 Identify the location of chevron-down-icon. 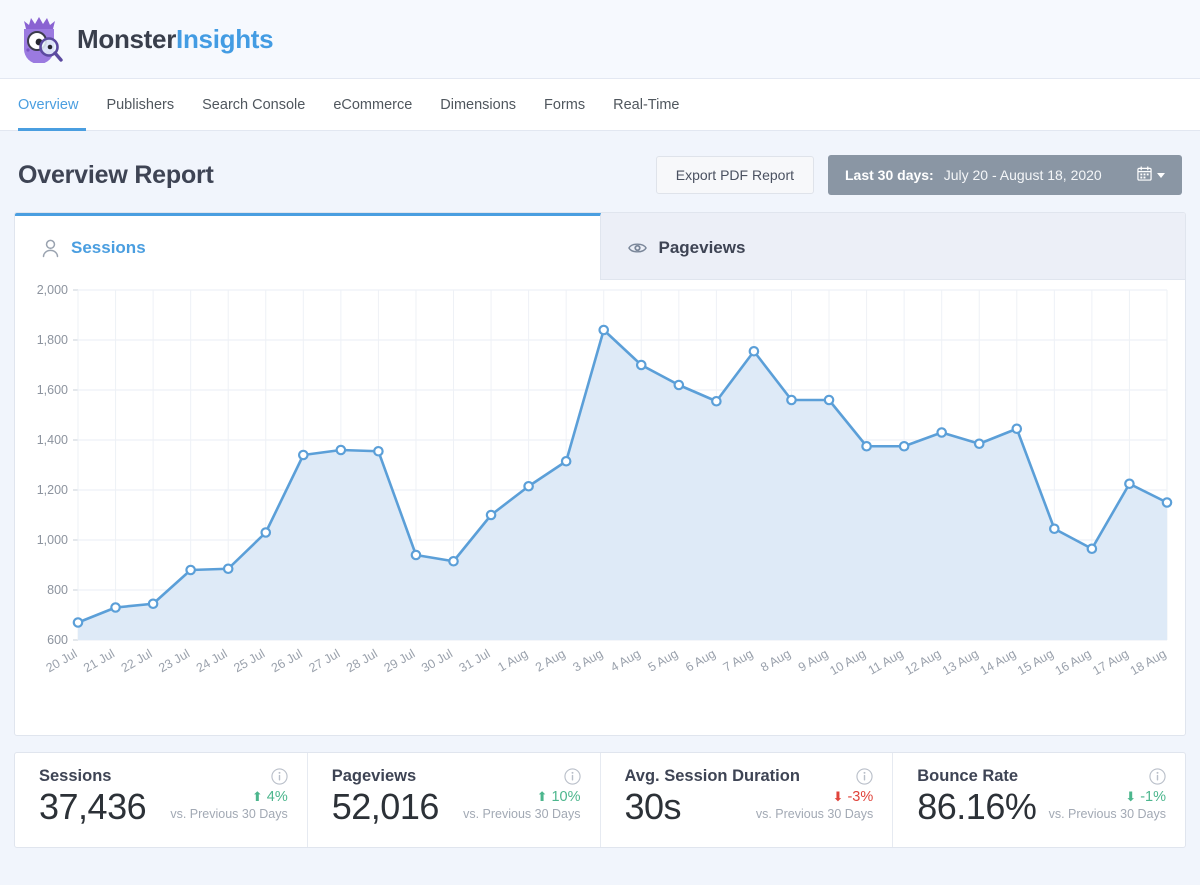
(1161, 175).